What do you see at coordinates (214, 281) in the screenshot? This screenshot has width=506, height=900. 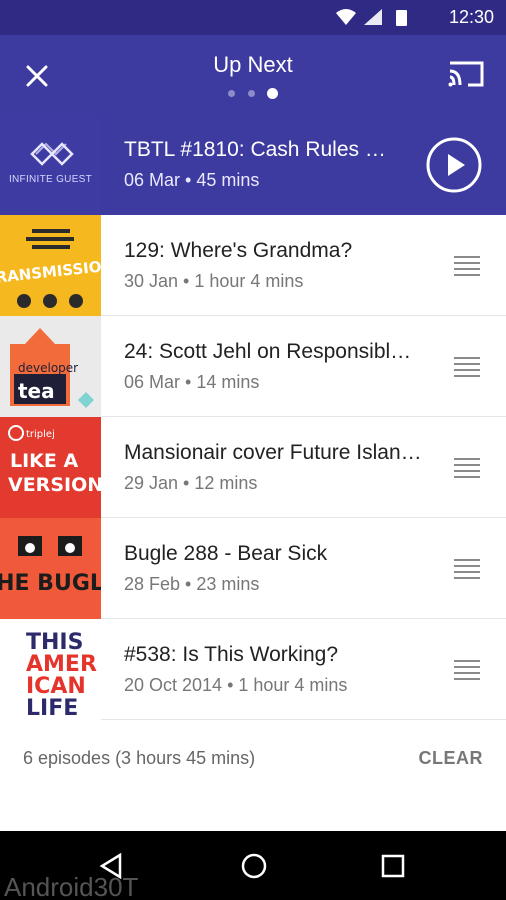 I see `episode-meta: 30 Jan • 1 hour 4 mins` at bounding box center [214, 281].